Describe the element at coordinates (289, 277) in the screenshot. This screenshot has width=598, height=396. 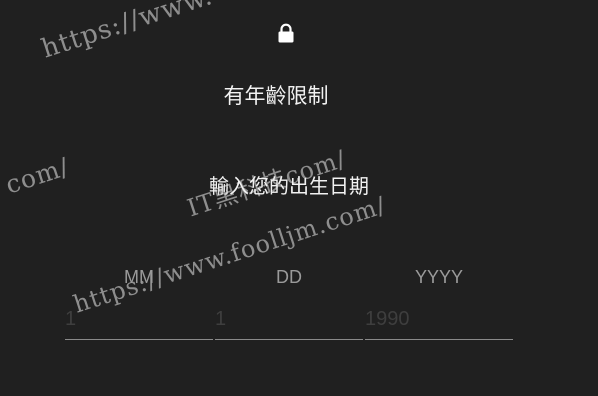
I see `day-label: DD` at that location.